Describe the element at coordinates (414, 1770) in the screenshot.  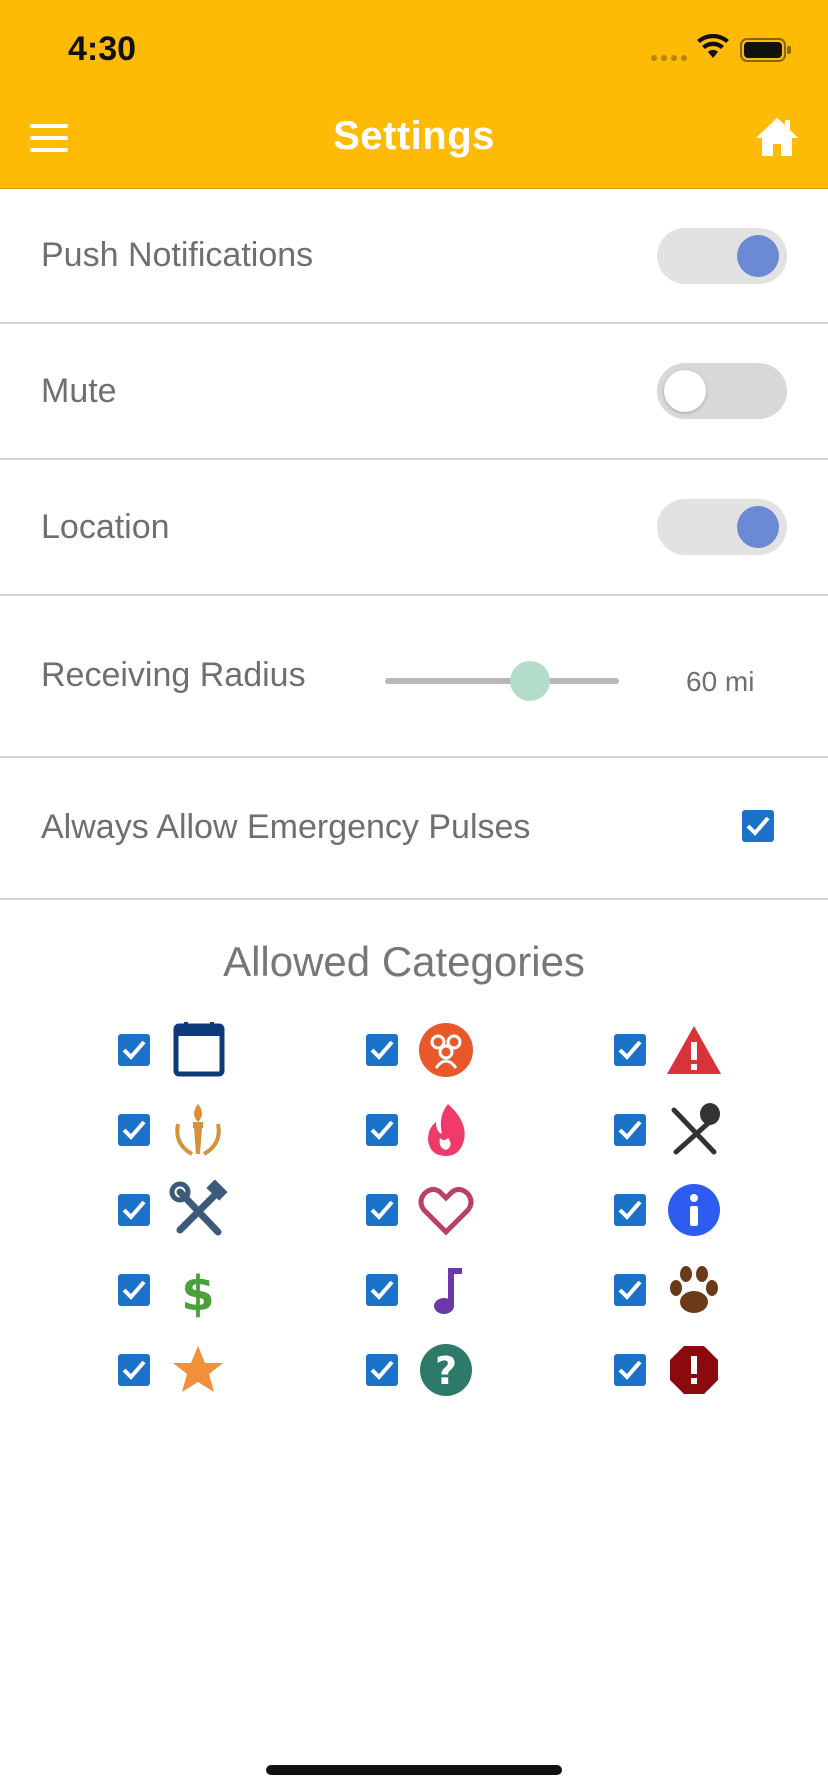
I see `home-indicator` at that location.